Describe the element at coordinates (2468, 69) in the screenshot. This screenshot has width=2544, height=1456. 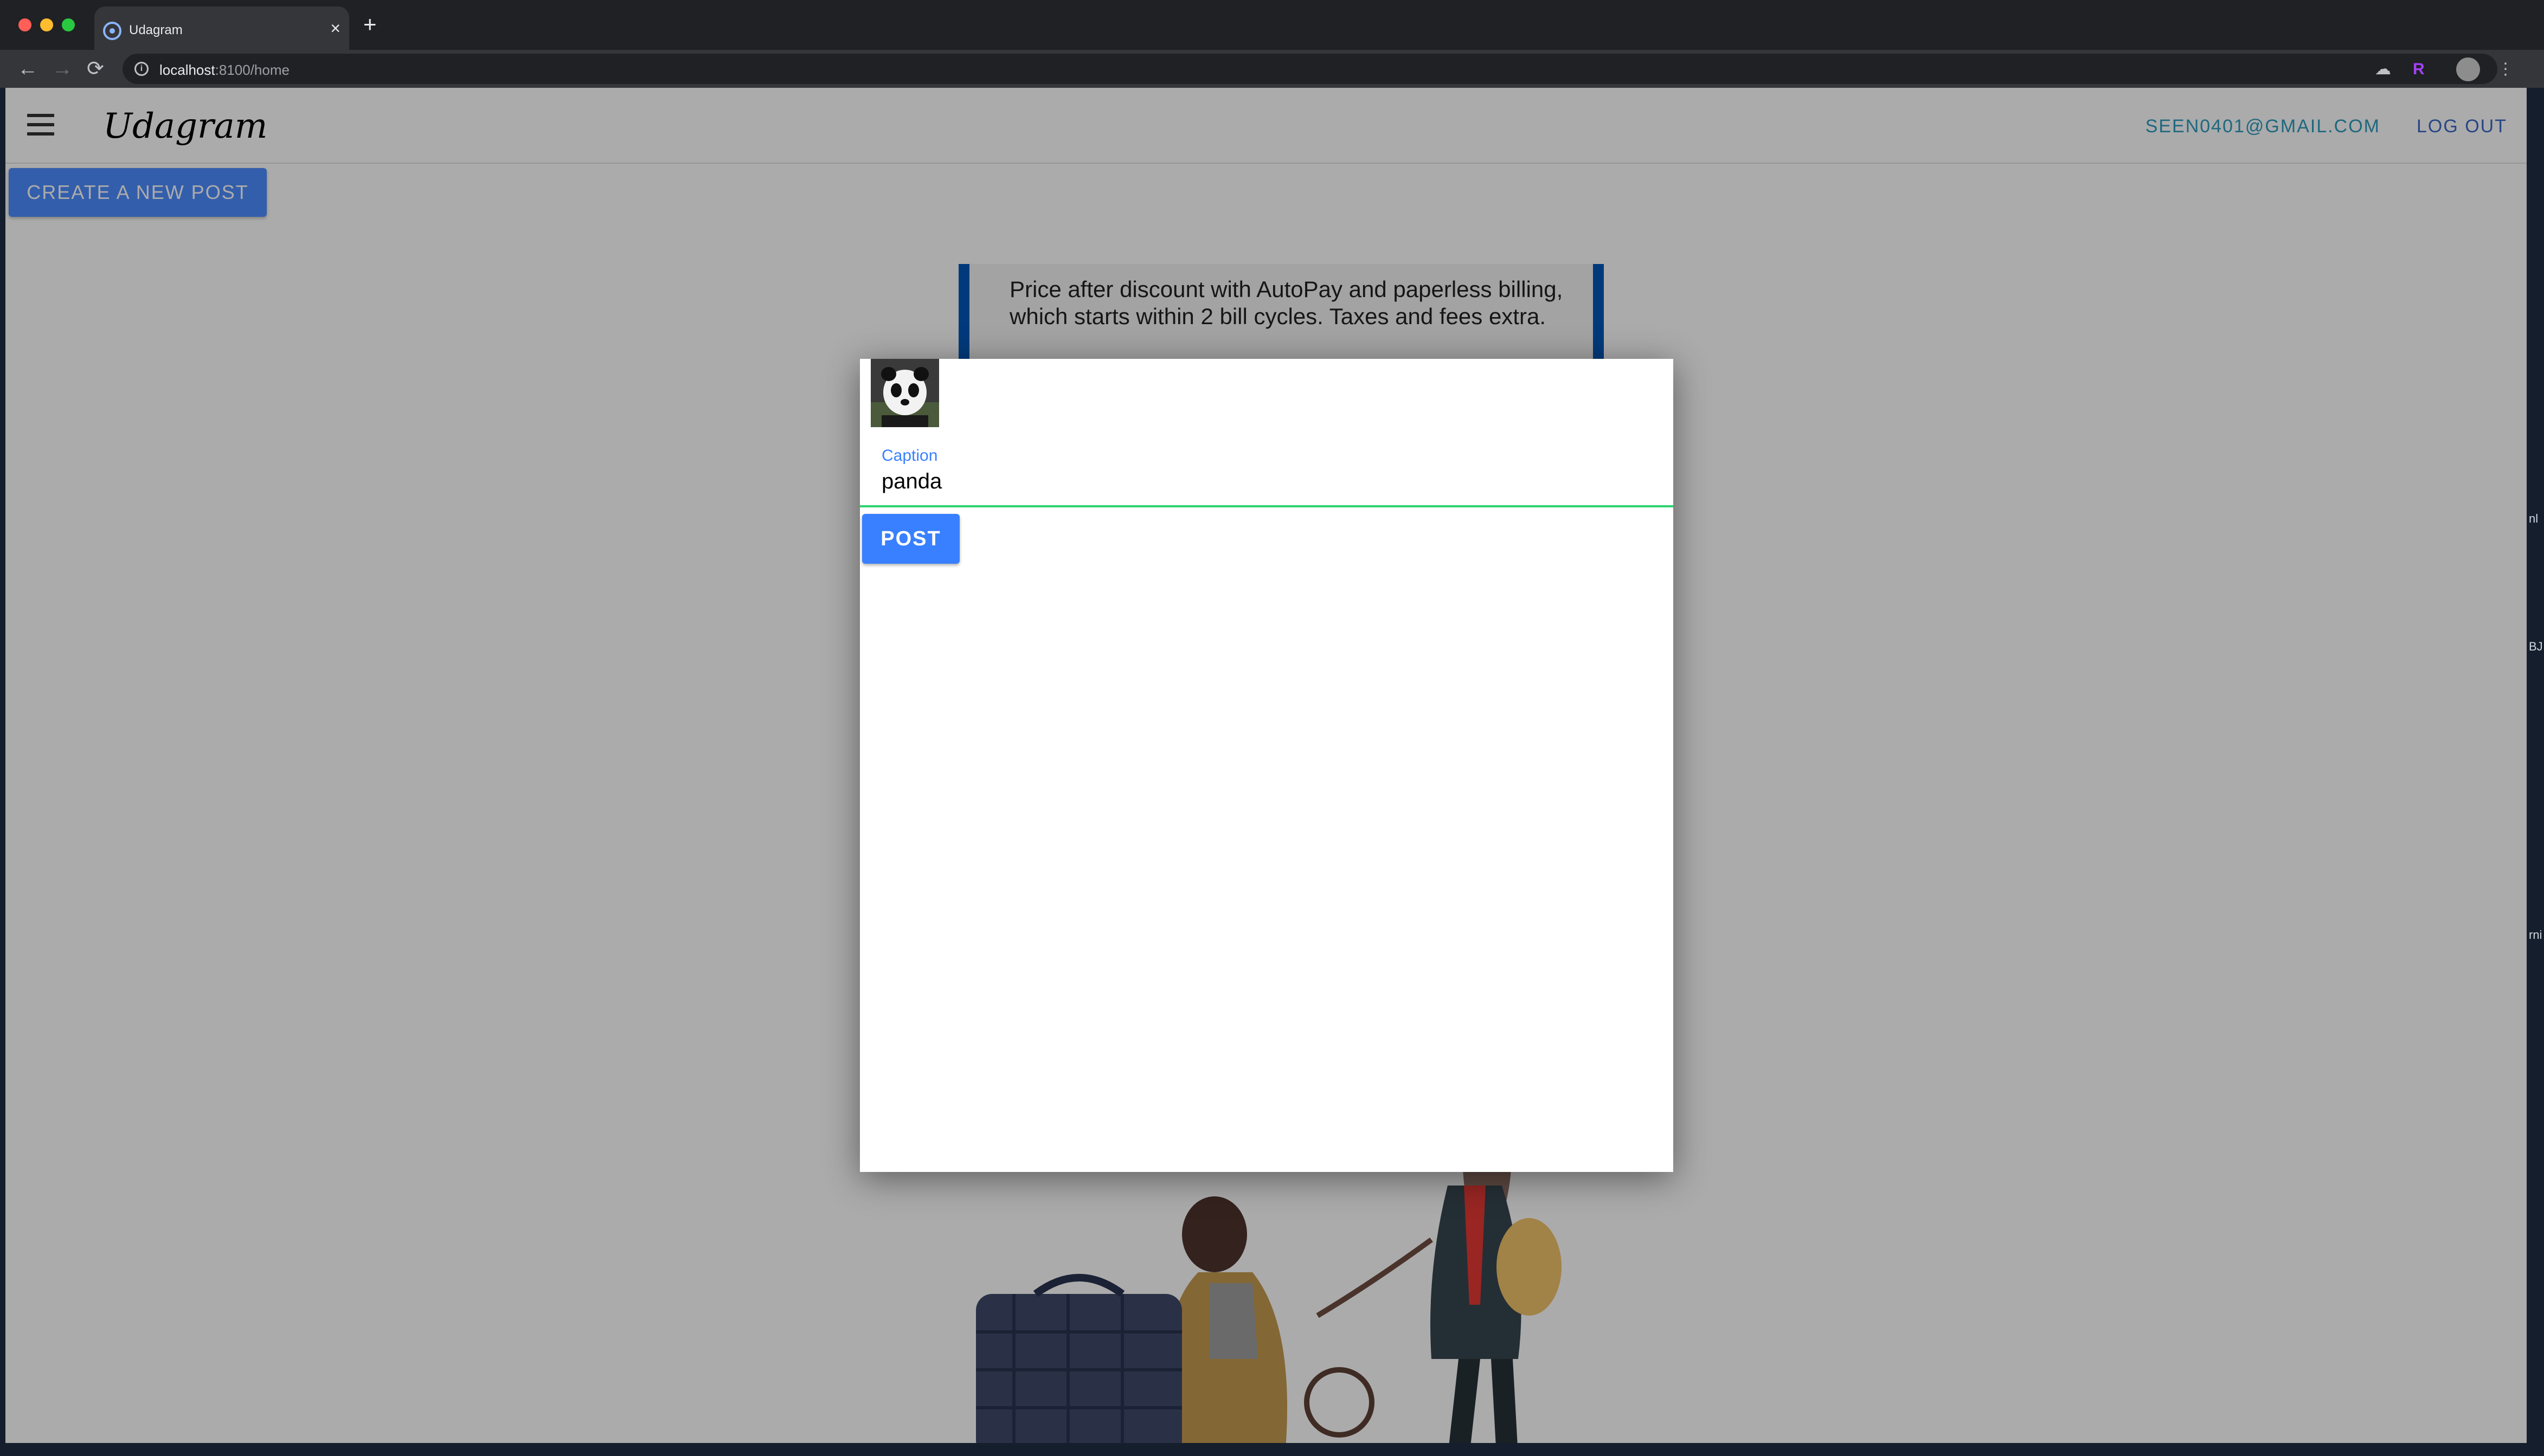
I see `profile-avatar` at that location.